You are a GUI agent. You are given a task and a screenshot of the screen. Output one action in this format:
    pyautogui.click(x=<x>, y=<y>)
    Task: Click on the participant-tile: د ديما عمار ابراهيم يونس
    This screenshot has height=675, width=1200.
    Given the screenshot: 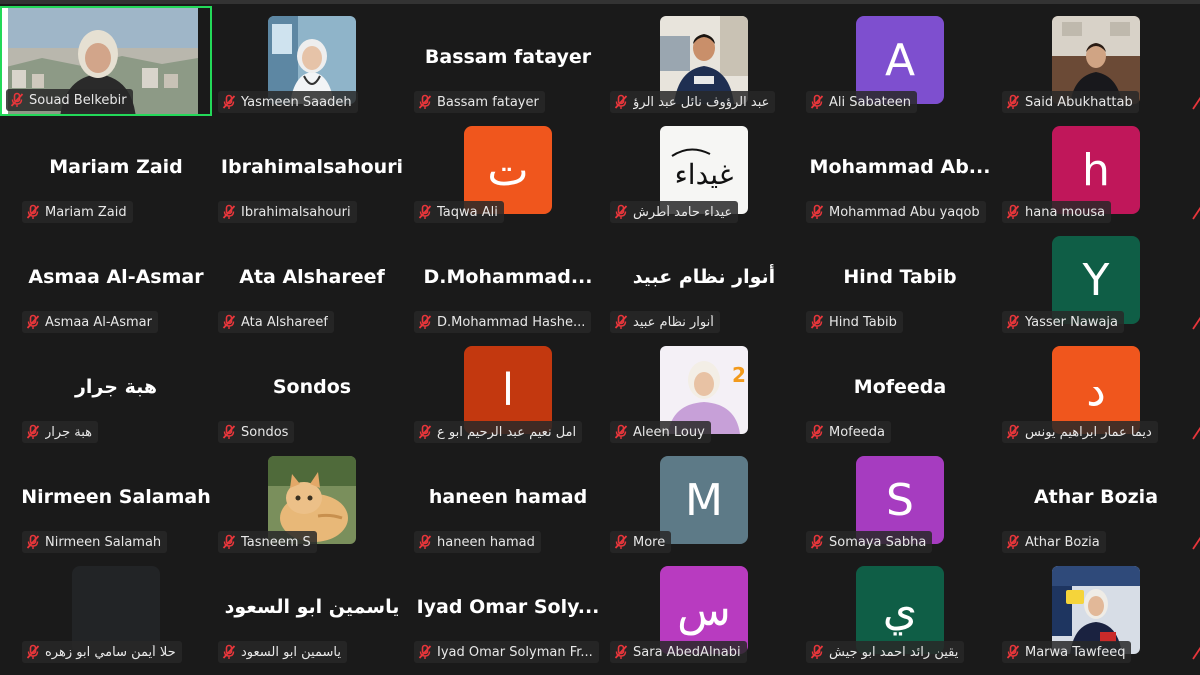 What is the action you would take?
    pyautogui.click(x=1096, y=391)
    